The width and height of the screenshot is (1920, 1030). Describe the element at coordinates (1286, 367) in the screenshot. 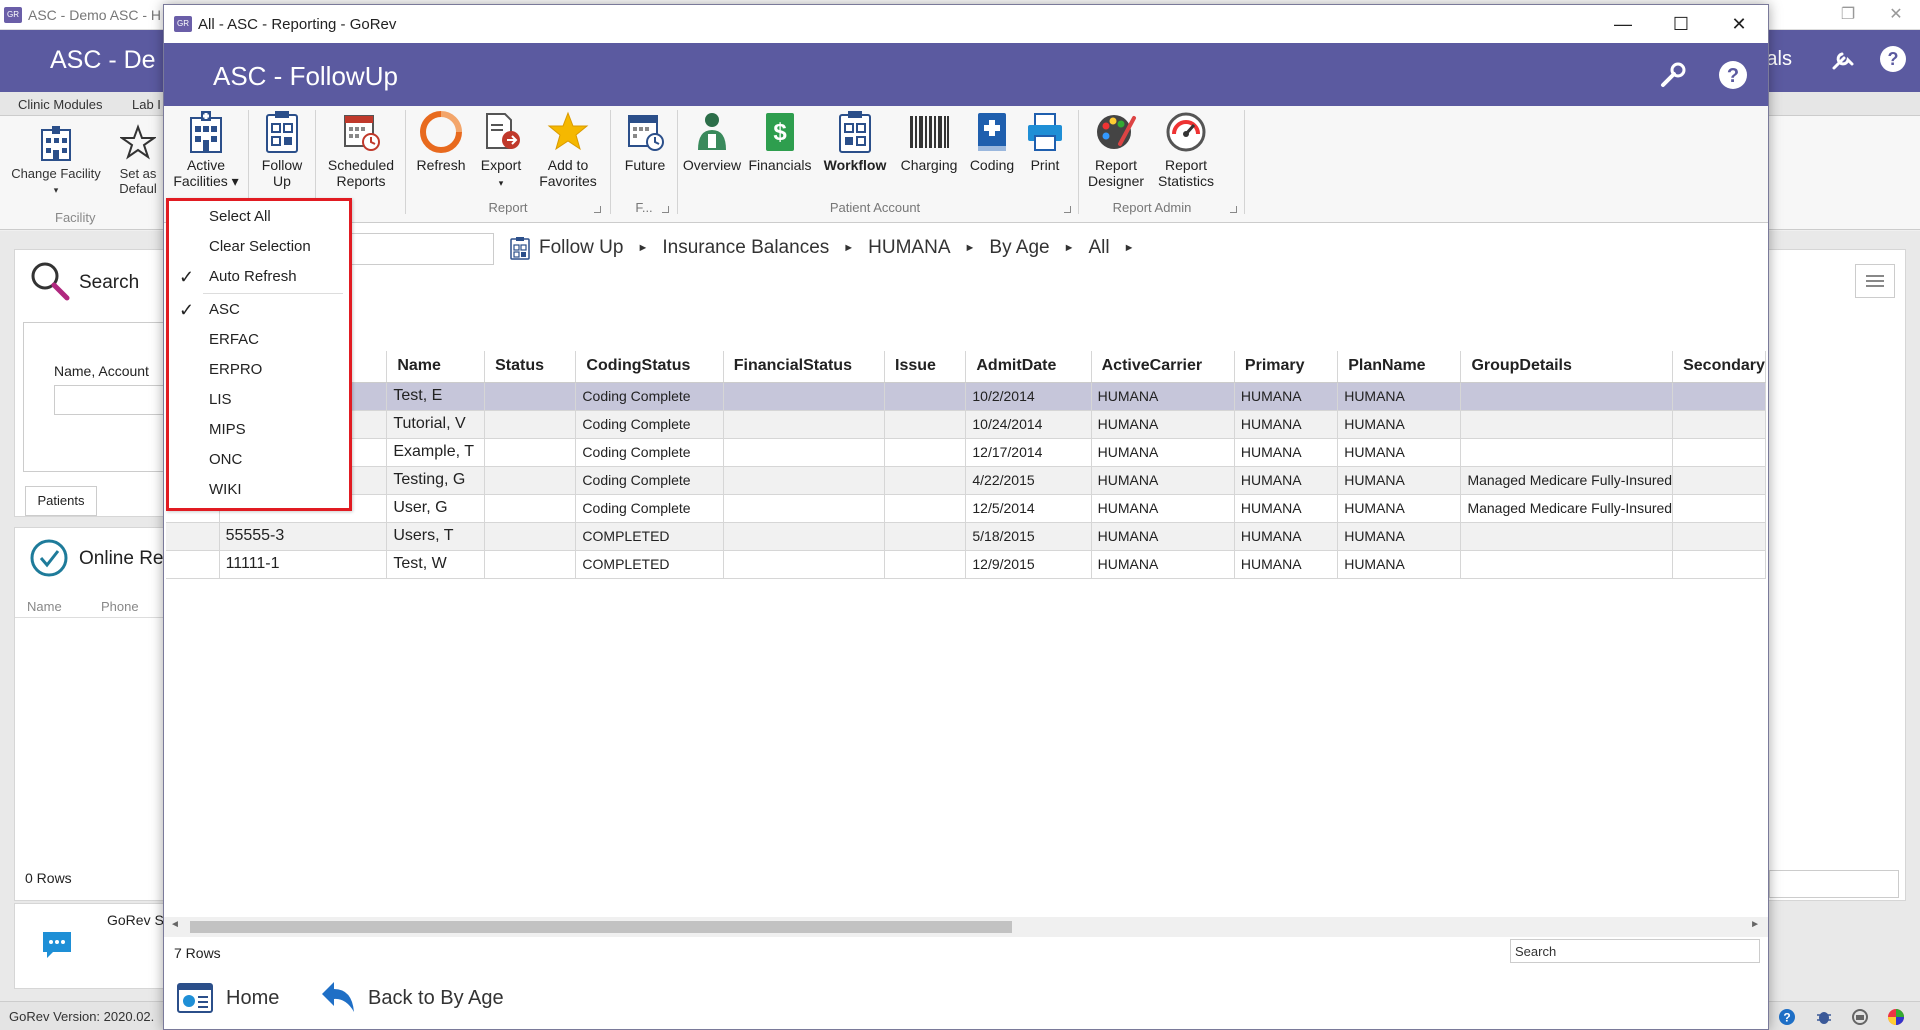

I see `column-header: Primary` at that location.